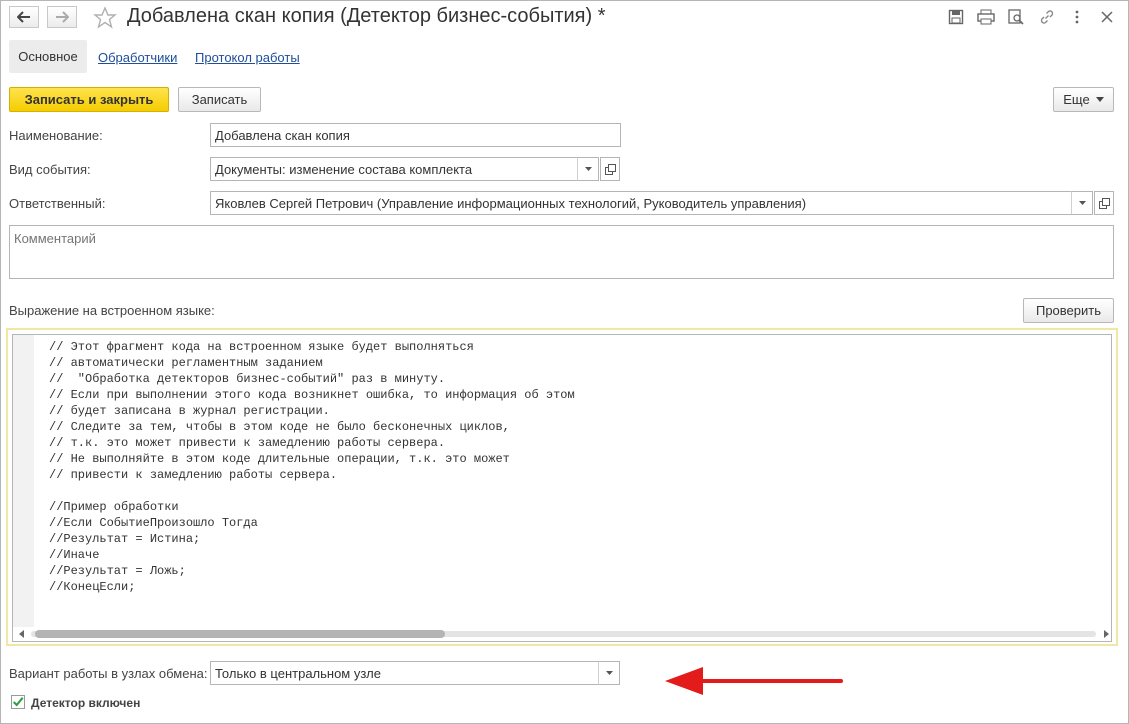 This screenshot has width=1129, height=724. I want to click on arrow-right-icon, so click(62, 17).